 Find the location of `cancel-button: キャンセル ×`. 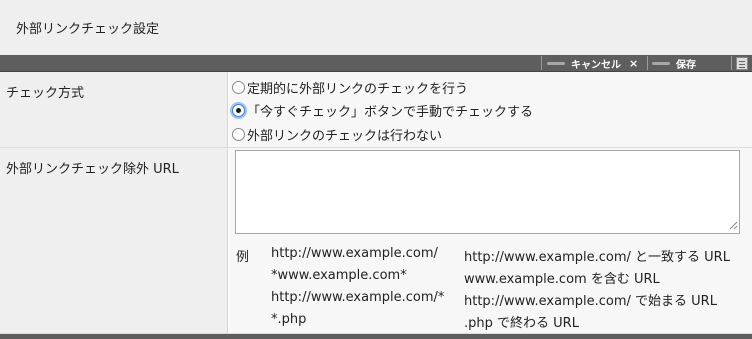

cancel-button: キャンセル × is located at coordinates (593, 63).